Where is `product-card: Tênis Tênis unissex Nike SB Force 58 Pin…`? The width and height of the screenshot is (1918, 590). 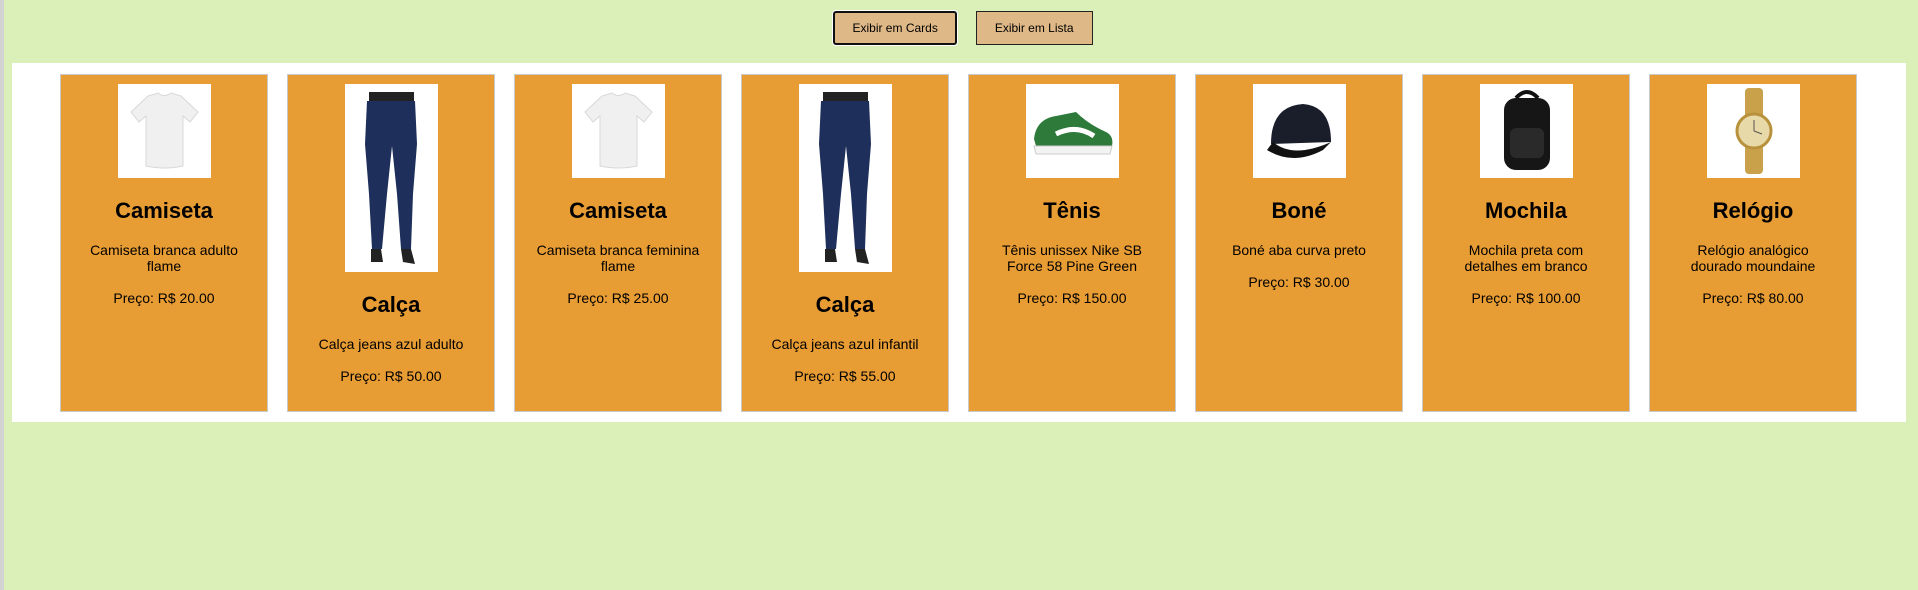
product-card: Tênis Tênis unissex Nike SB Force 58 Pin… is located at coordinates (1072, 243).